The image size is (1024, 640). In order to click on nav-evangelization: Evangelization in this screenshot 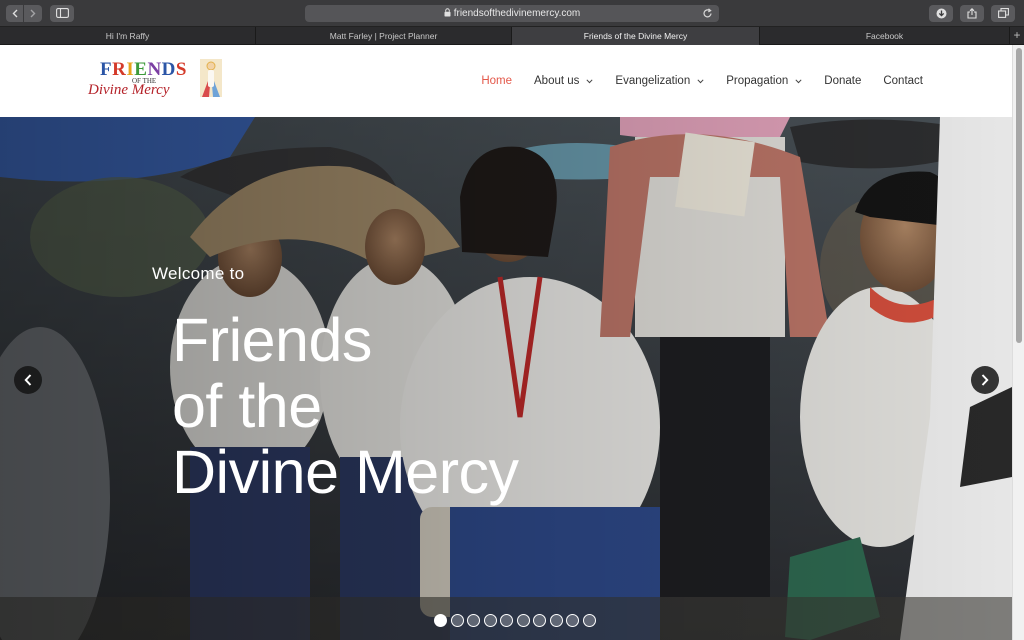, I will do `click(659, 81)`.